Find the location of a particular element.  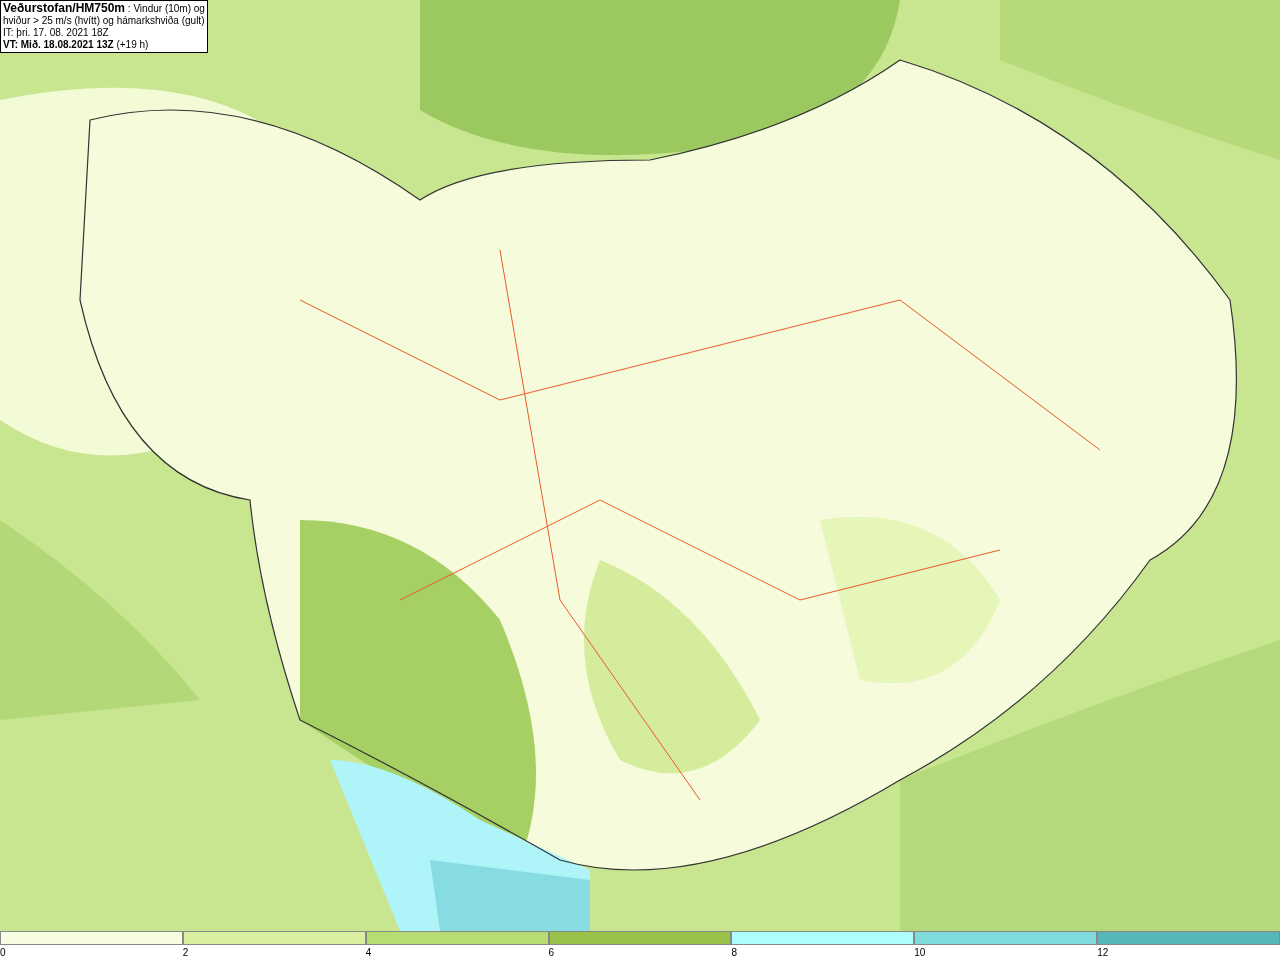

legend-label: 10 is located at coordinates (920, 953).